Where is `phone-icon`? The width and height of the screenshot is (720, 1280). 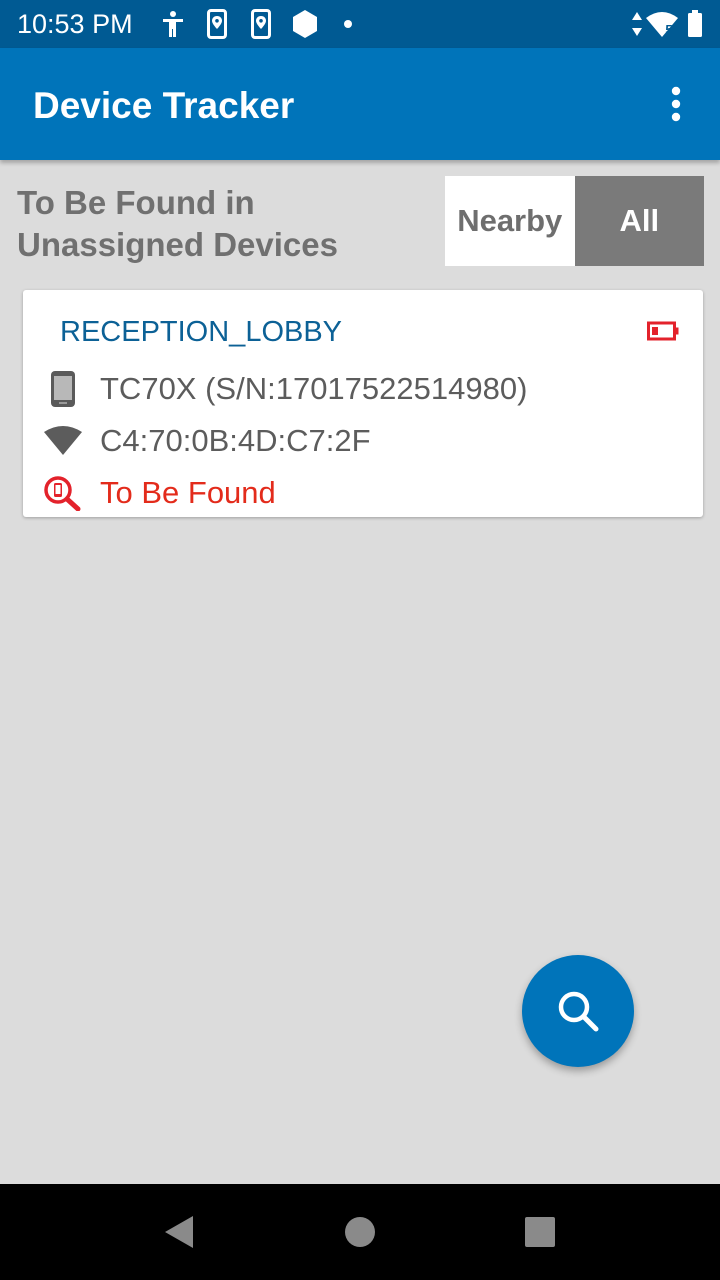 phone-icon is located at coordinates (63, 389).